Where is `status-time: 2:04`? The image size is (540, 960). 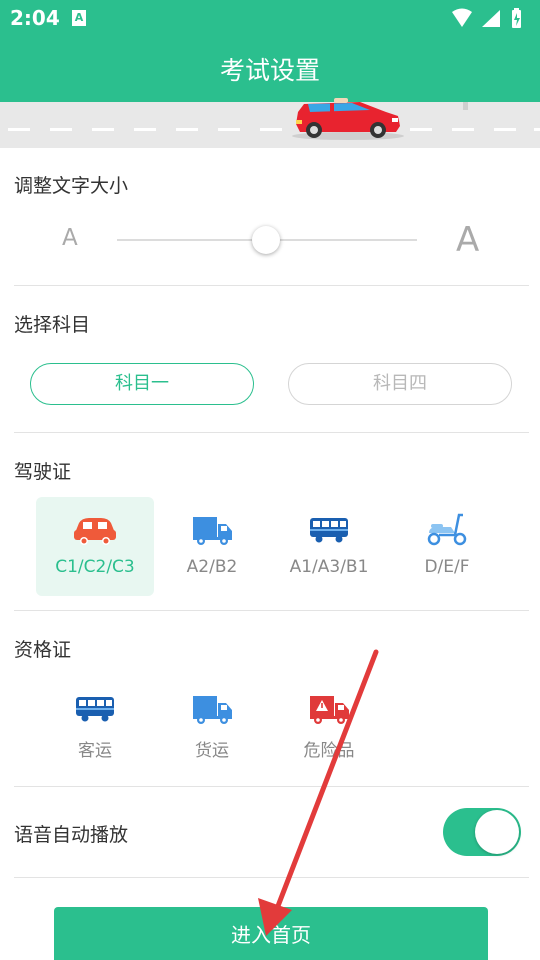 status-time: 2:04 is located at coordinates (35, 18).